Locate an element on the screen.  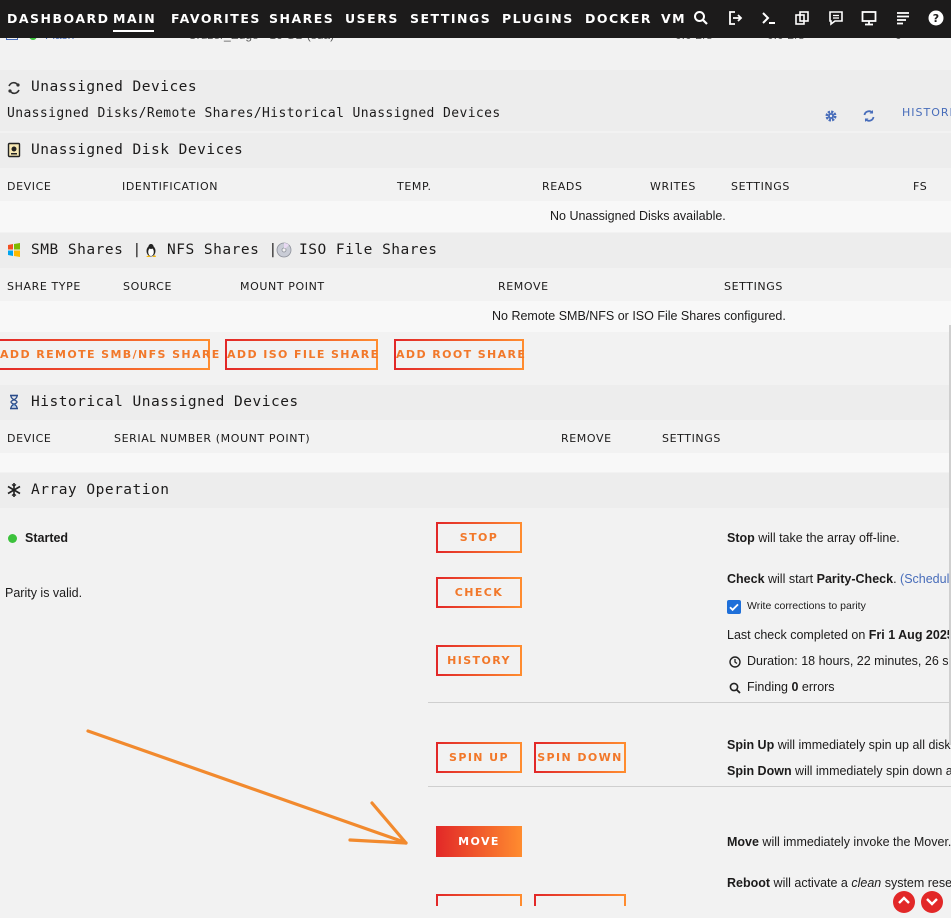
add-remote-share-button: ADD REMOTE SMB/NFS SHARE is located at coordinates (109, 354).